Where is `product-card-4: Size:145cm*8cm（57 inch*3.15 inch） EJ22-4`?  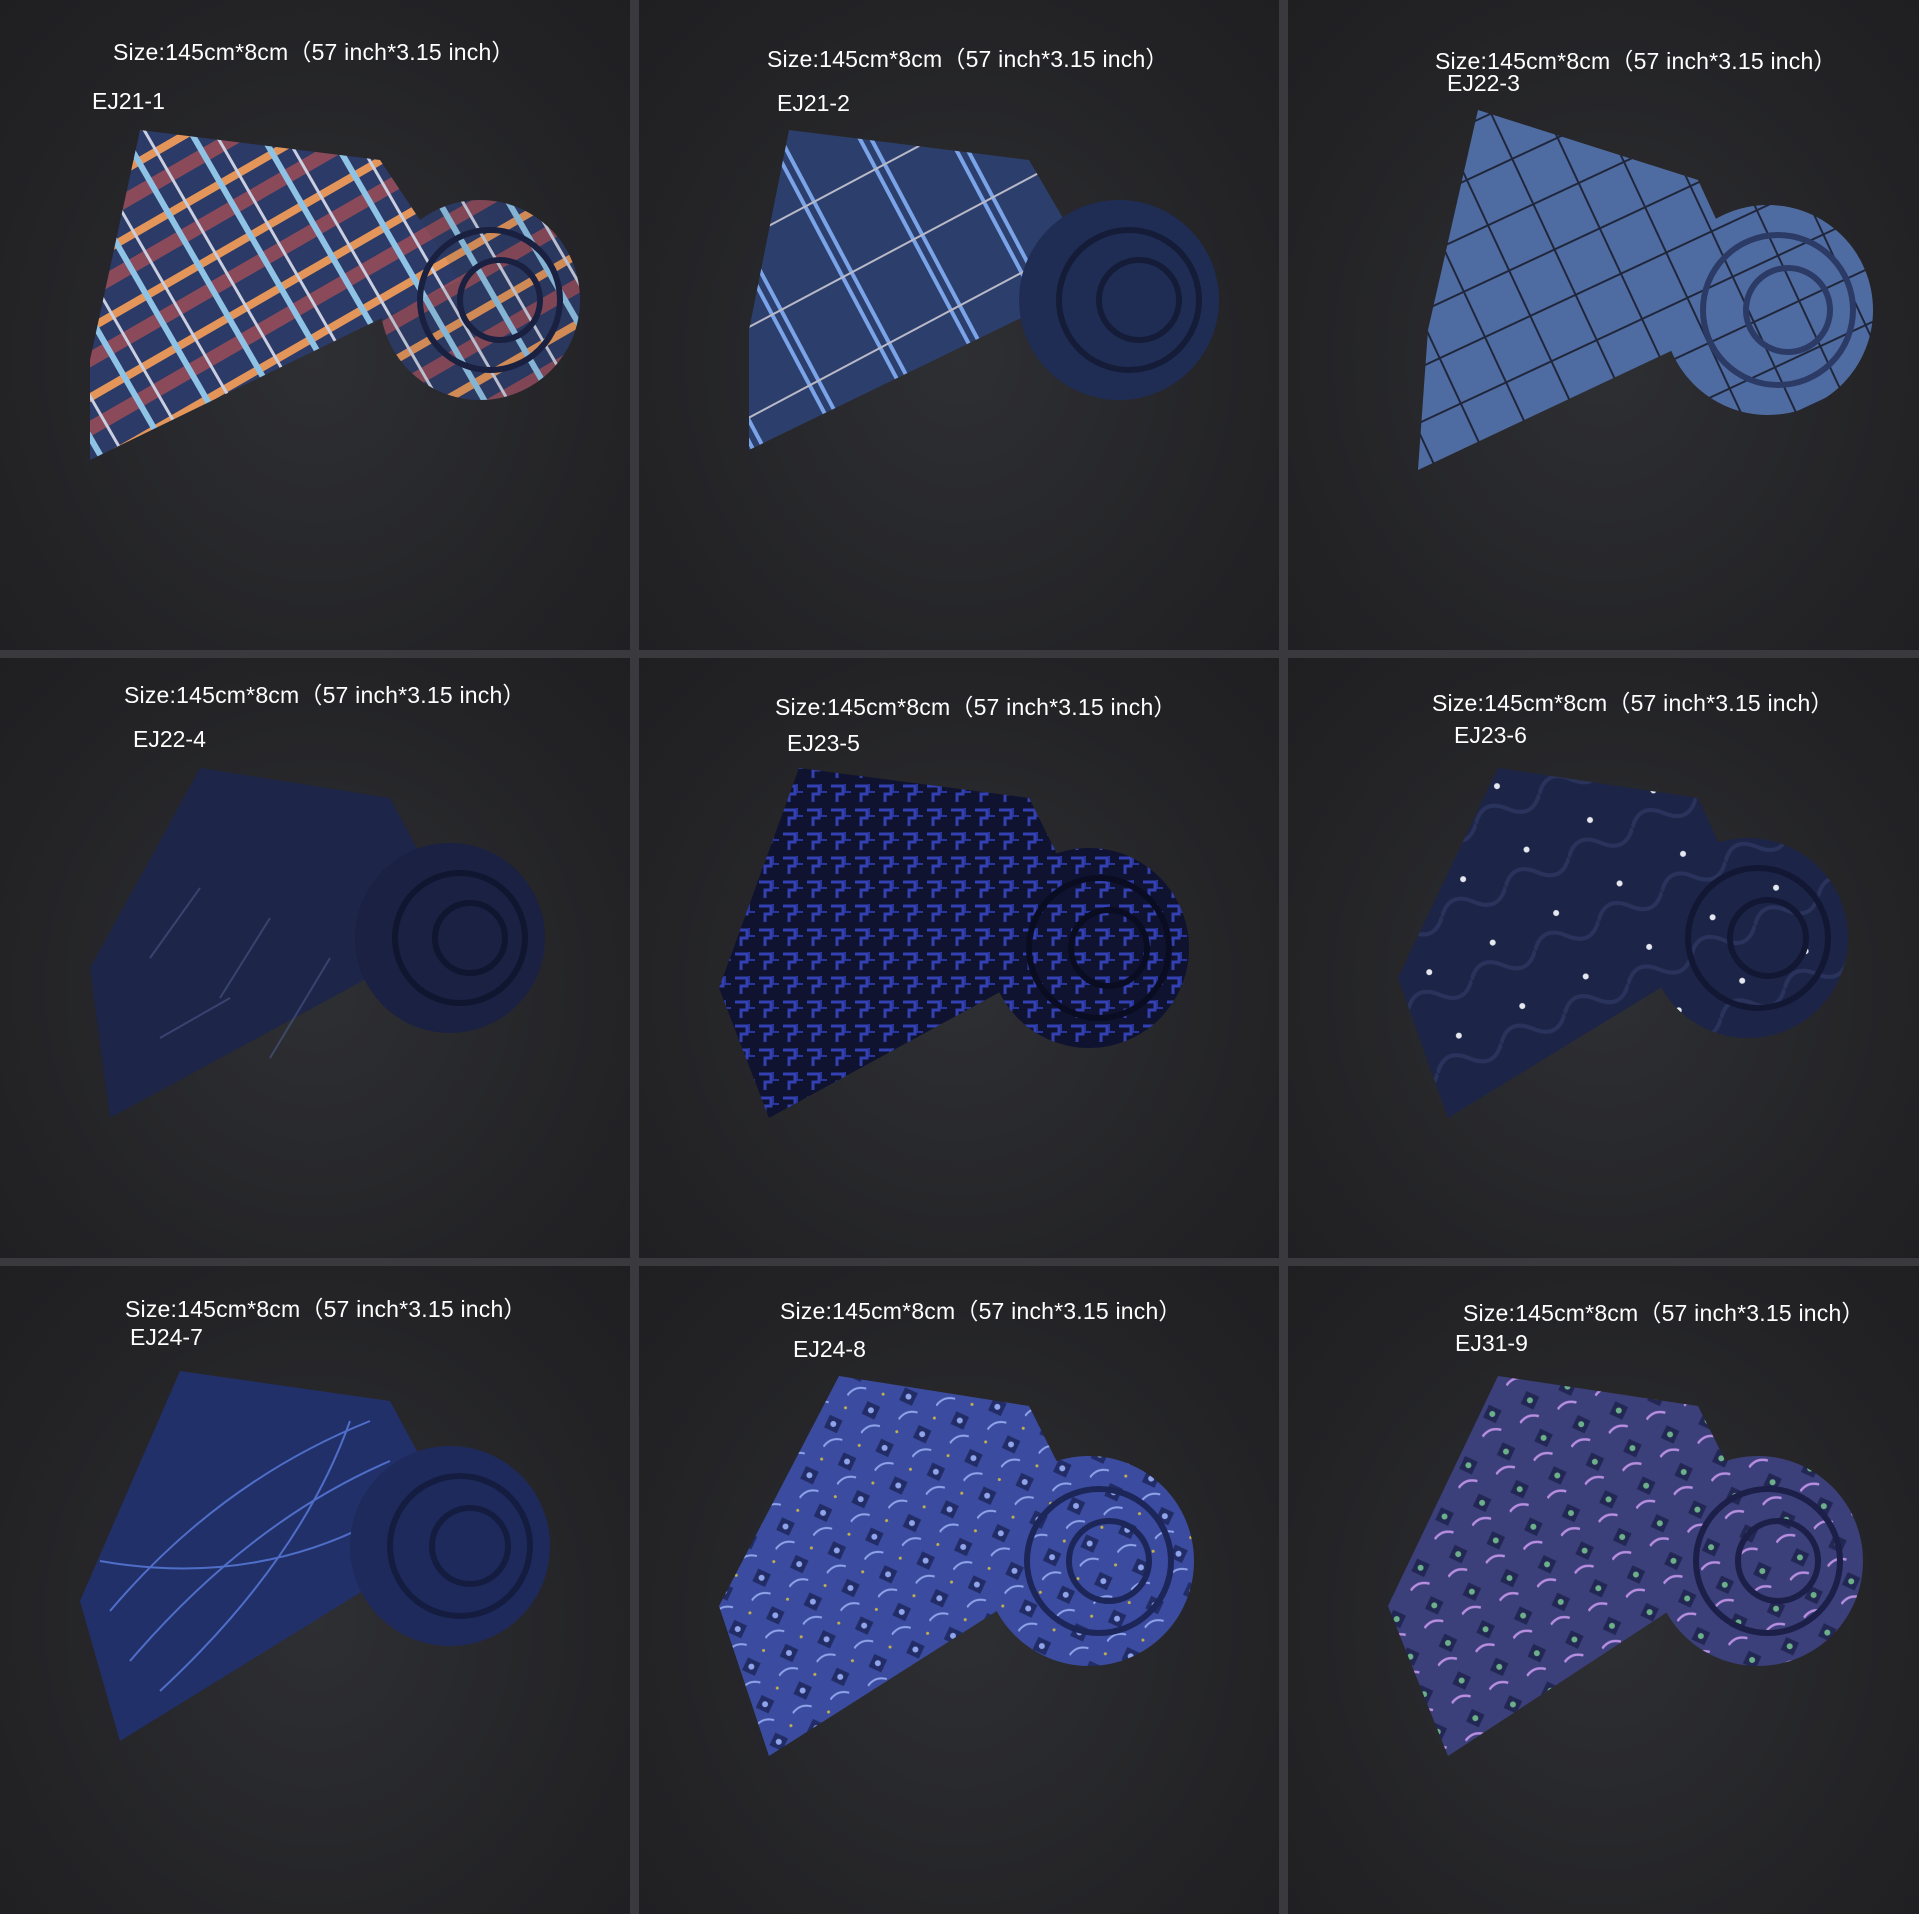 product-card-4: Size:145cm*8cm（57 inch*3.15 inch） EJ22-4 is located at coordinates (315, 958).